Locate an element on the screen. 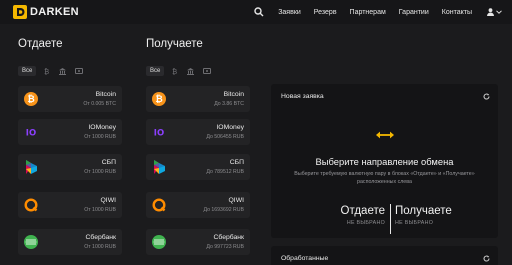 This screenshot has height=265, width=512. user-menu is located at coordinates (494, 12).